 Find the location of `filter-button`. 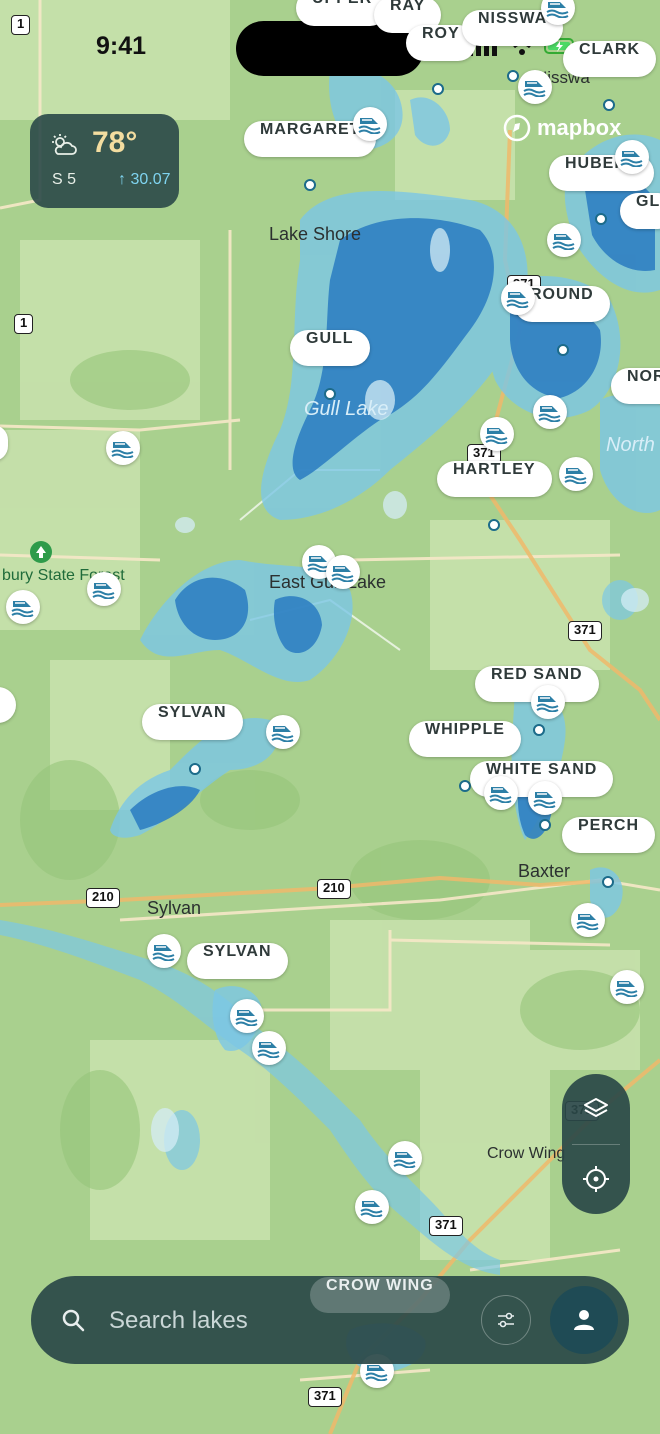

filter-button is located at coordinates (506, 1320).